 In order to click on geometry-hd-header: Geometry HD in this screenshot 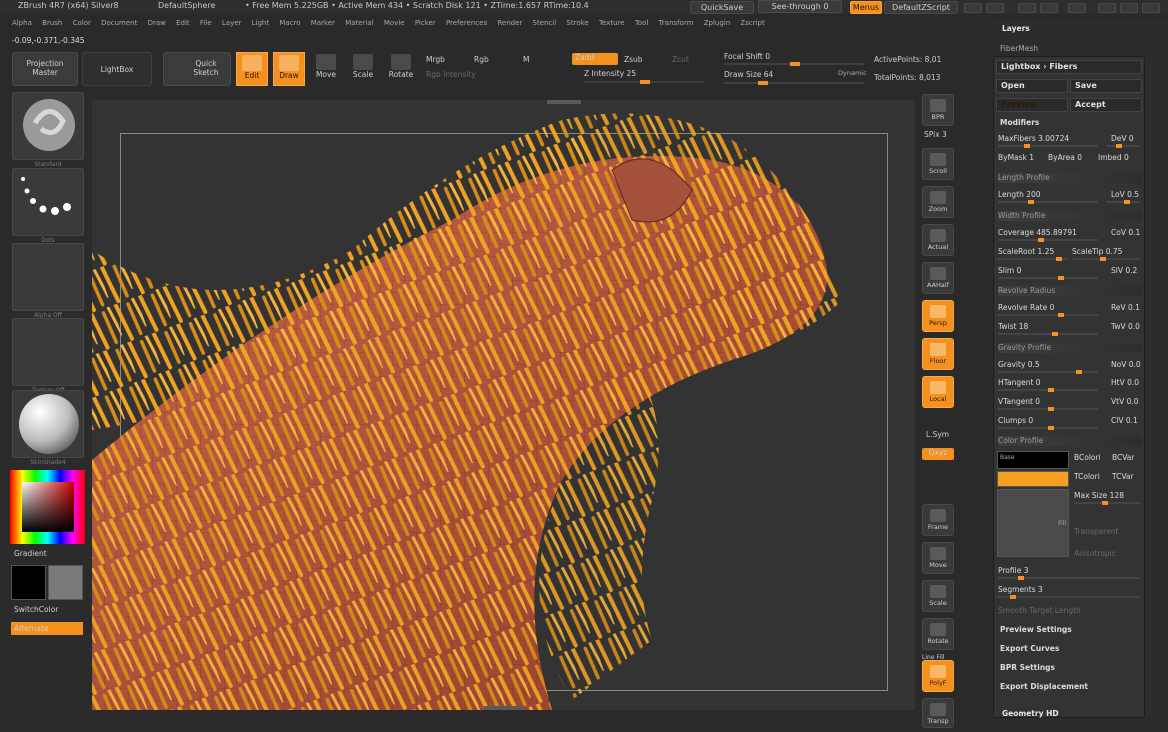, I will do `click(1030, 713)`.